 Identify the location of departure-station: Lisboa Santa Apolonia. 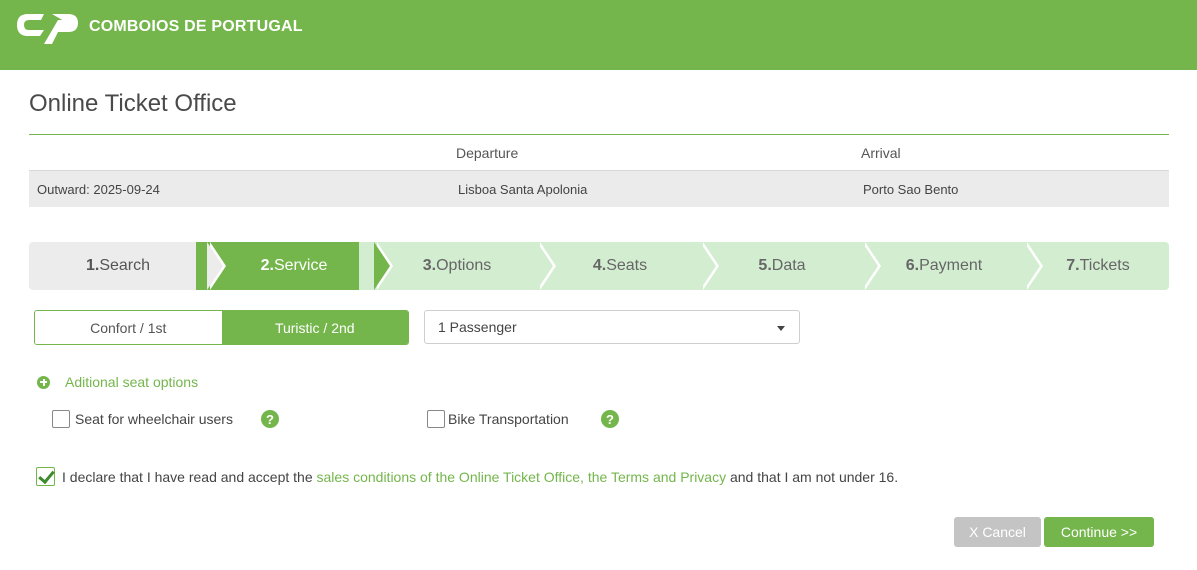
(523, 189).